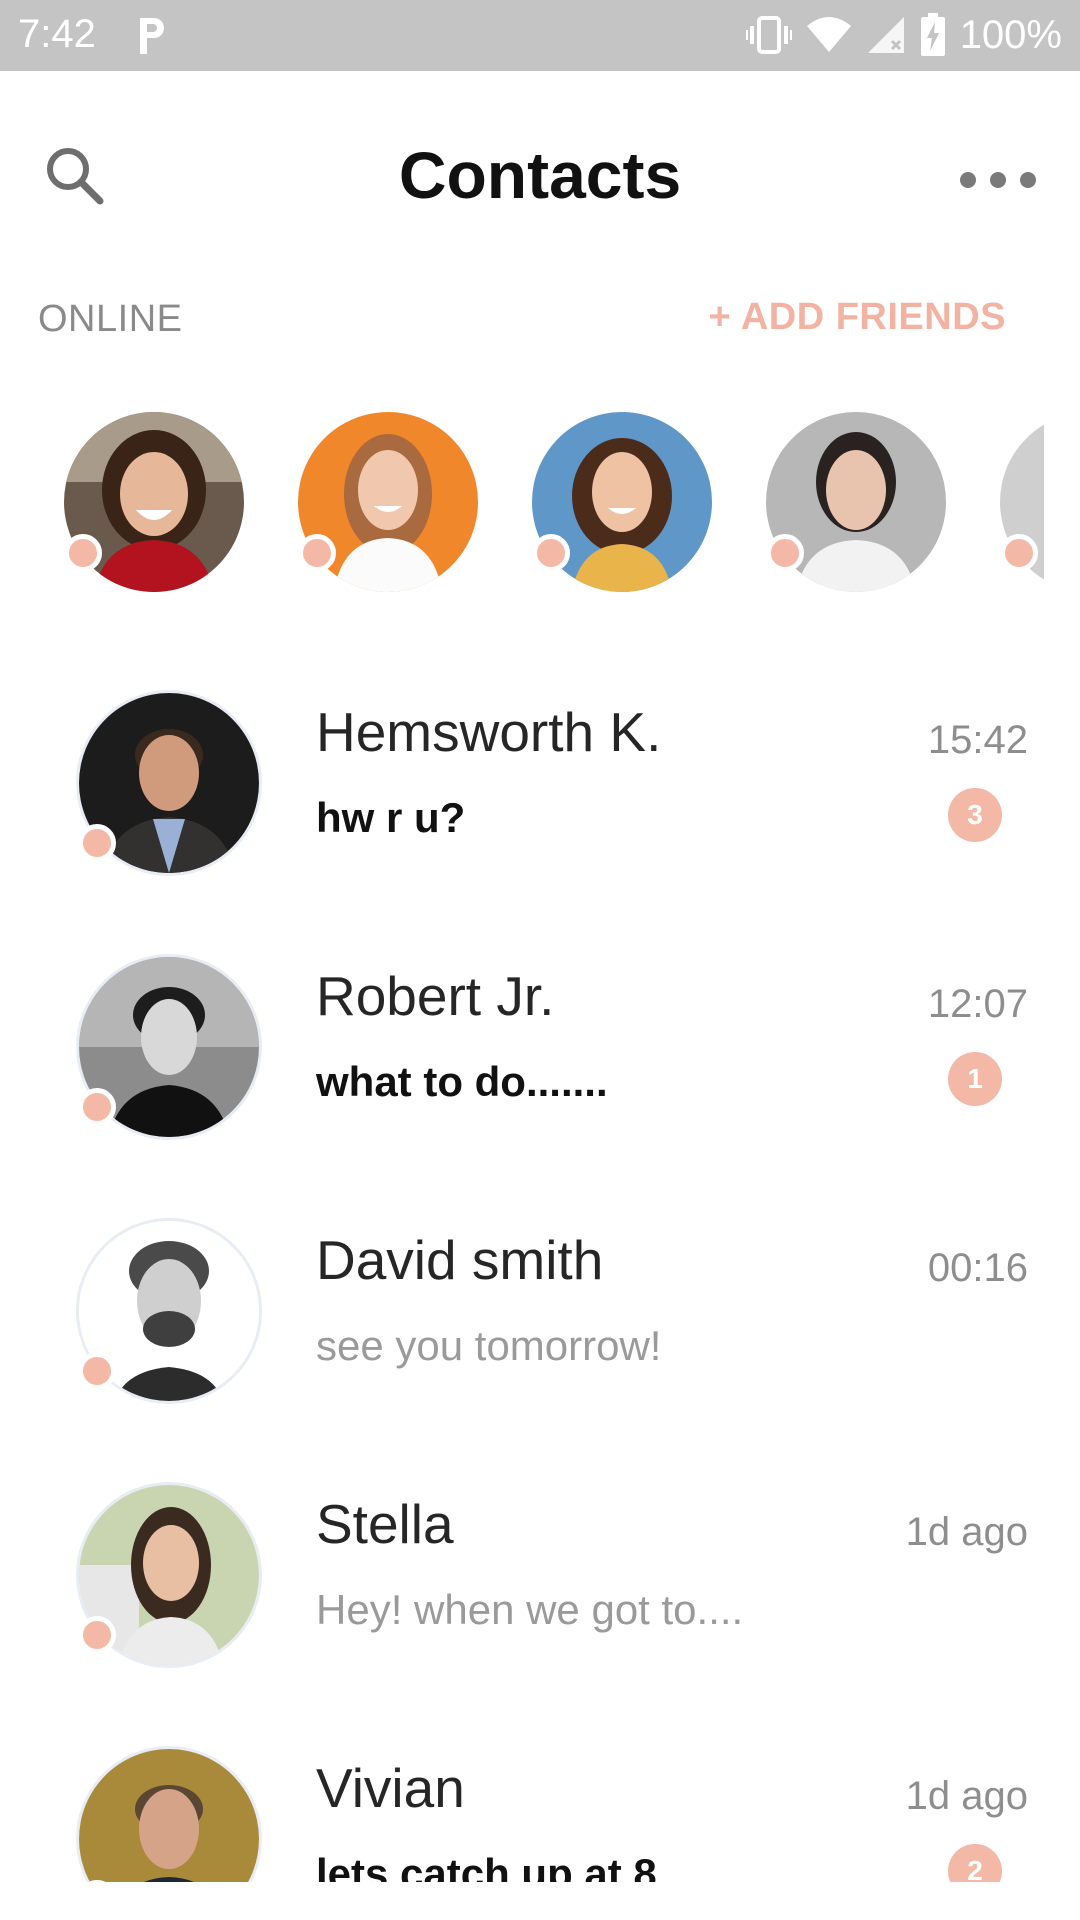 This screenshot has width=1080, height=1920. Describe the element at coordinates (486, 1866) in the screenshot. I see `last-message: lets catch up at 8` at that location.